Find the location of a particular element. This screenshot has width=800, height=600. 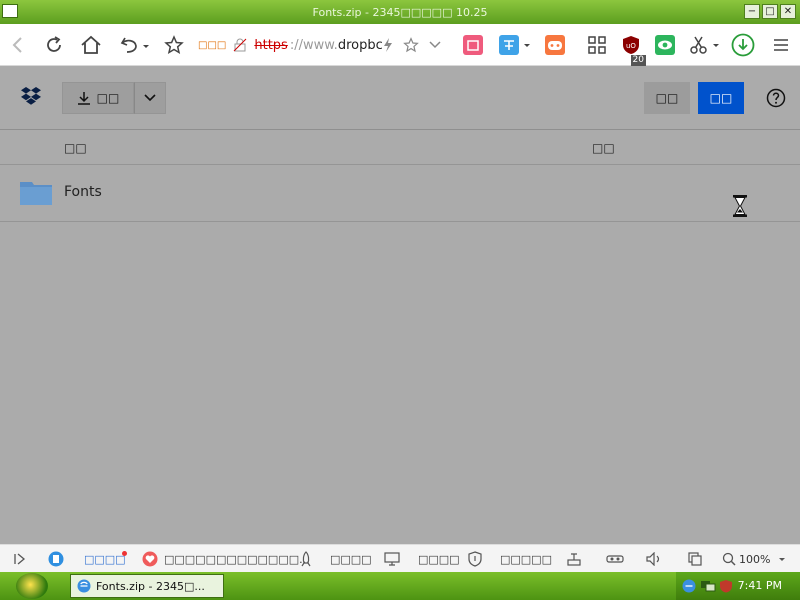

shield-icon is located at coordinates (475, 559).